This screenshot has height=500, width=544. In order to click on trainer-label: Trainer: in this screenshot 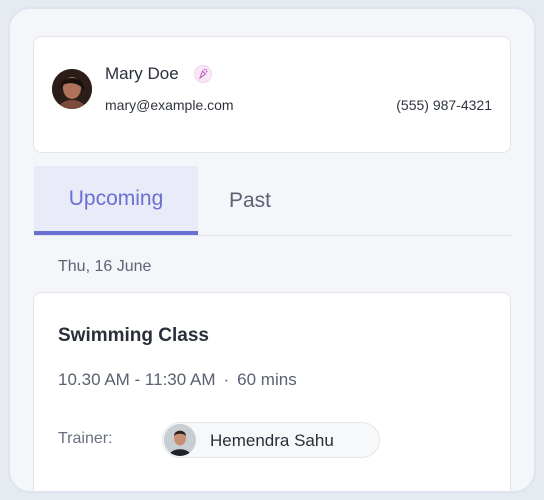, I will do `click(85, 438)`.